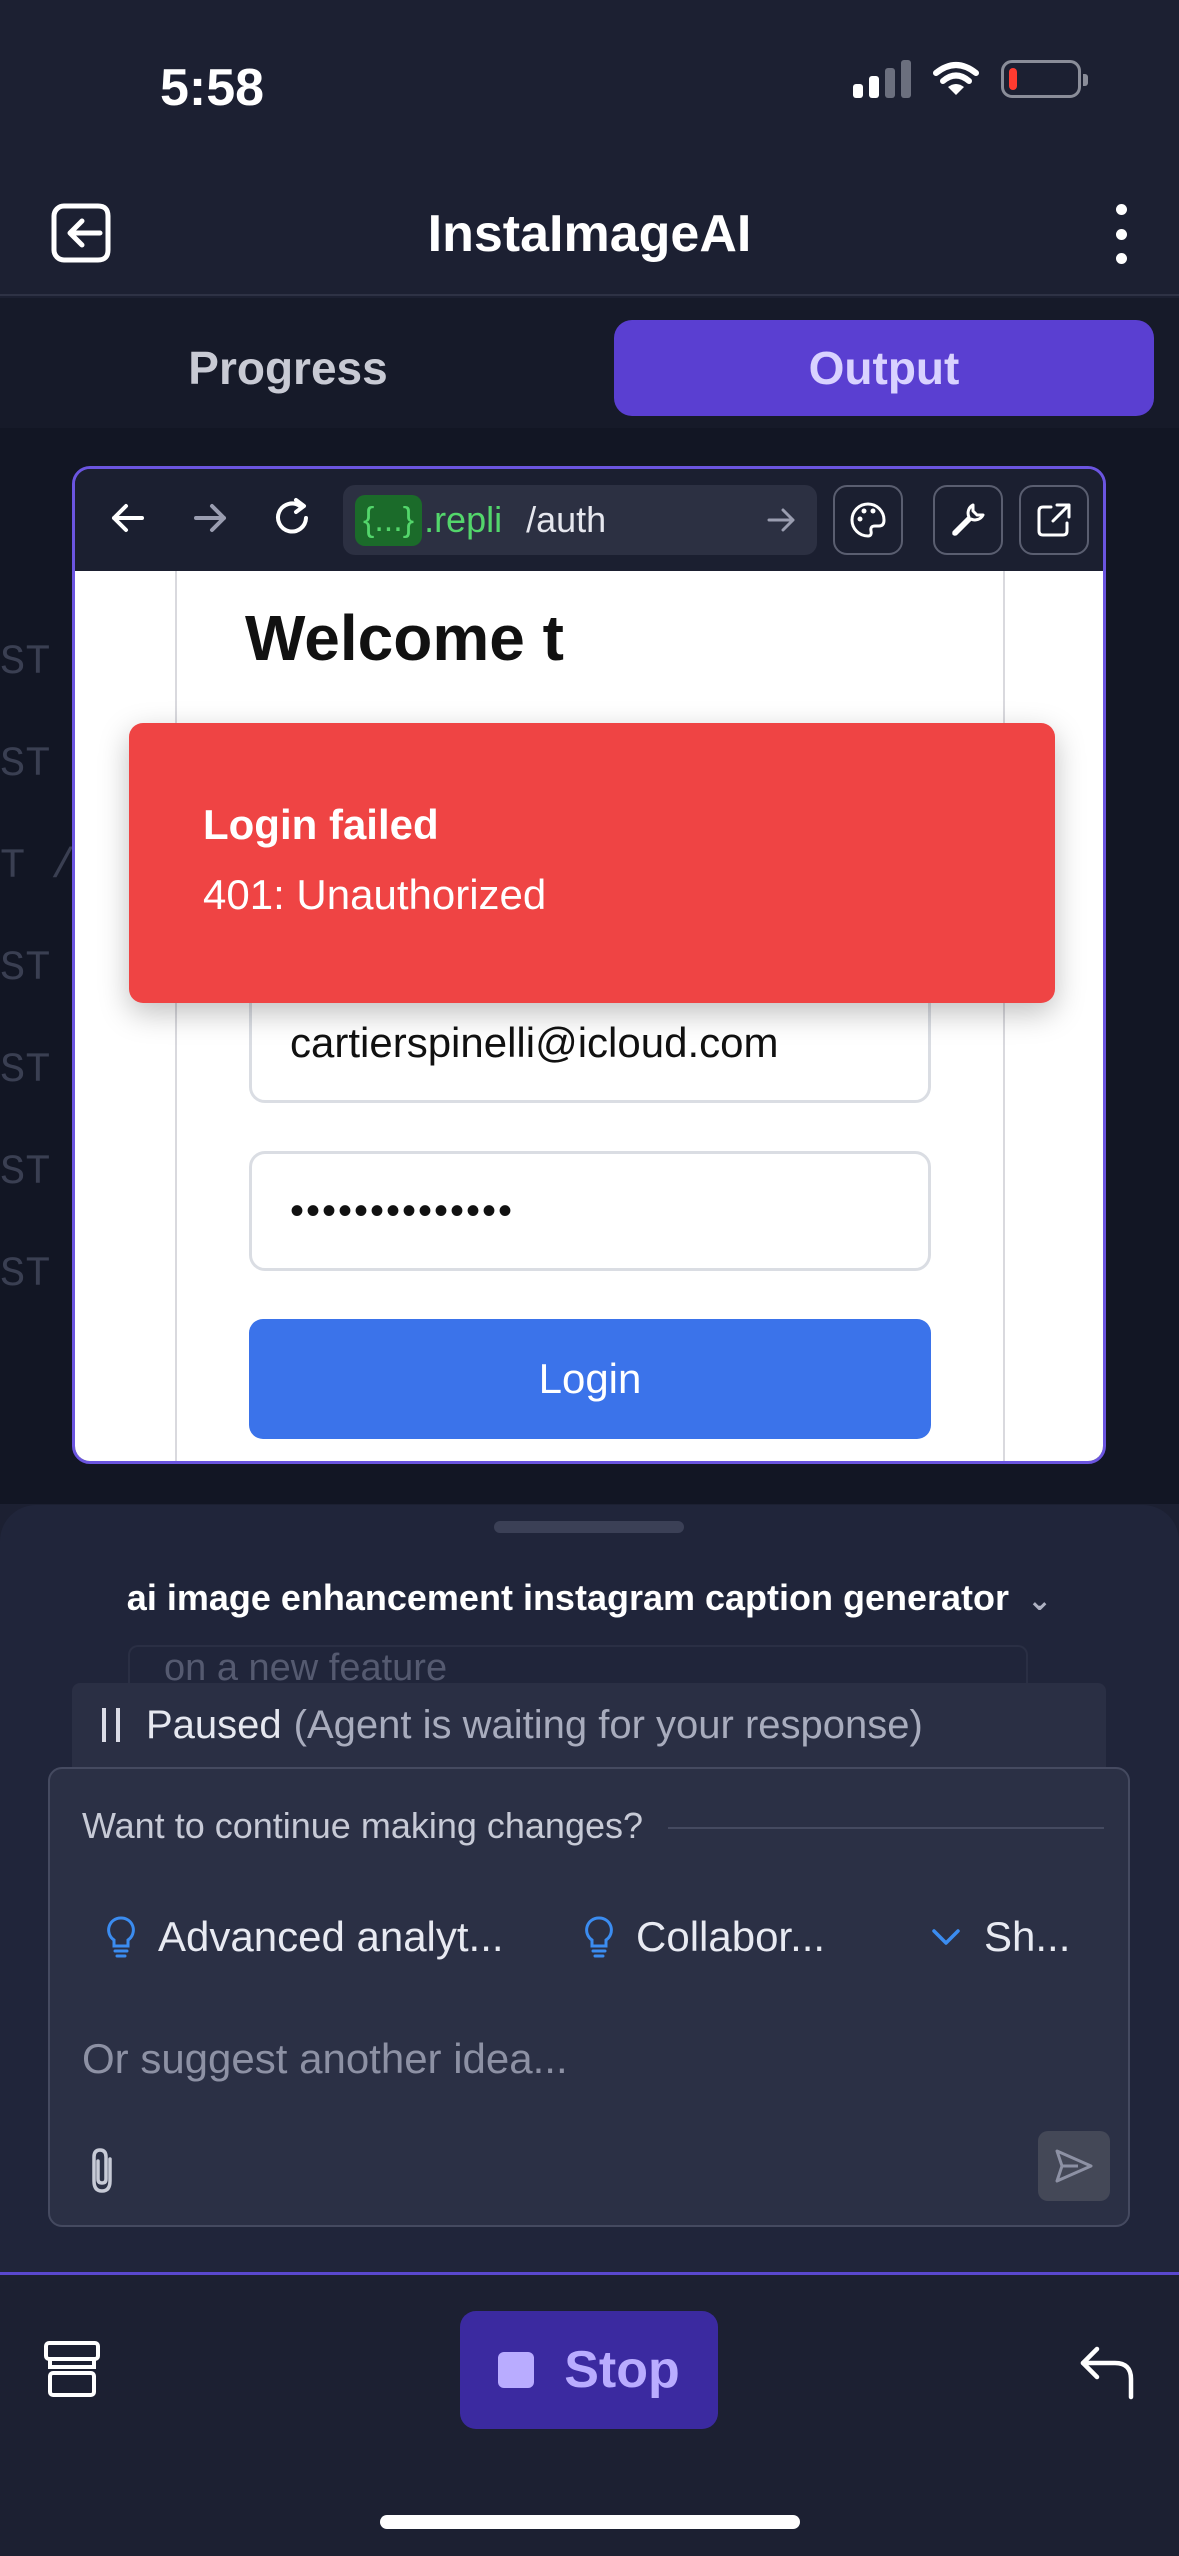  What do you see at coordinates (956, 78) in the screenshot?
I see `wifi-icon` at bounding box center [956, 78].